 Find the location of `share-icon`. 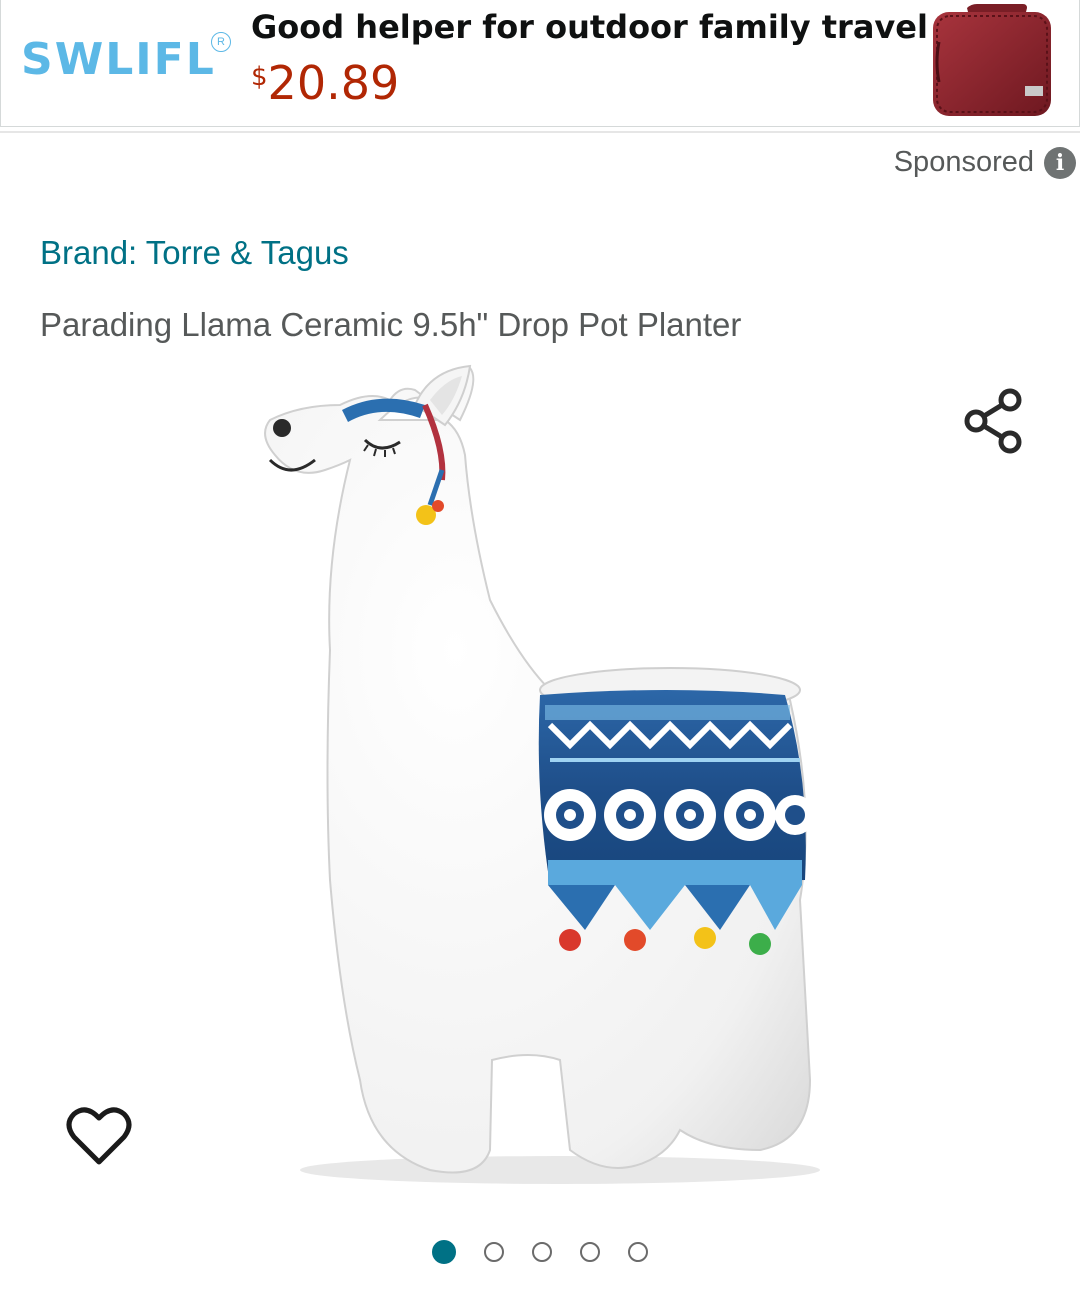

share-icon is located at coordinates (995, 421).